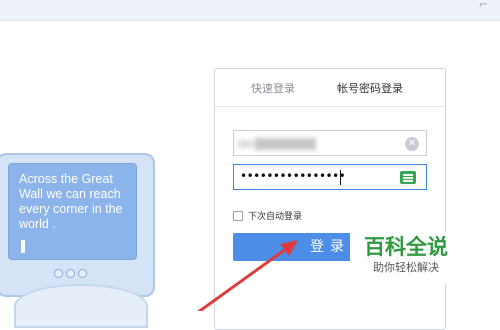  I want to click on watermark-logo: 百科全说 助你轻松解决, so click(406, 258).